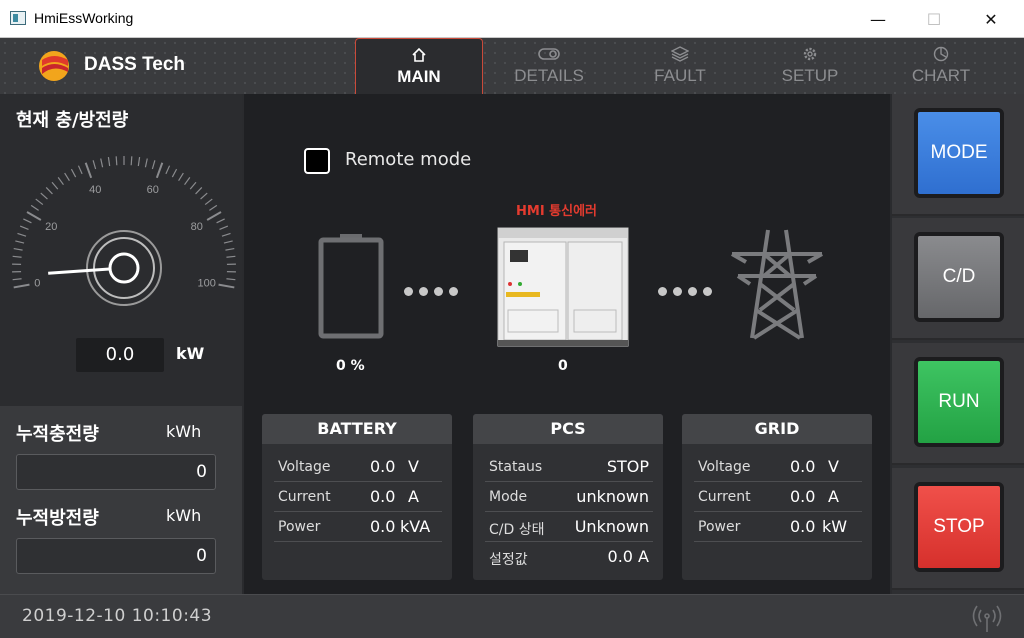 The width and height of the screenshot is (1024, 638). I want to click on tab-details: DETAILS, so click(549, 66).